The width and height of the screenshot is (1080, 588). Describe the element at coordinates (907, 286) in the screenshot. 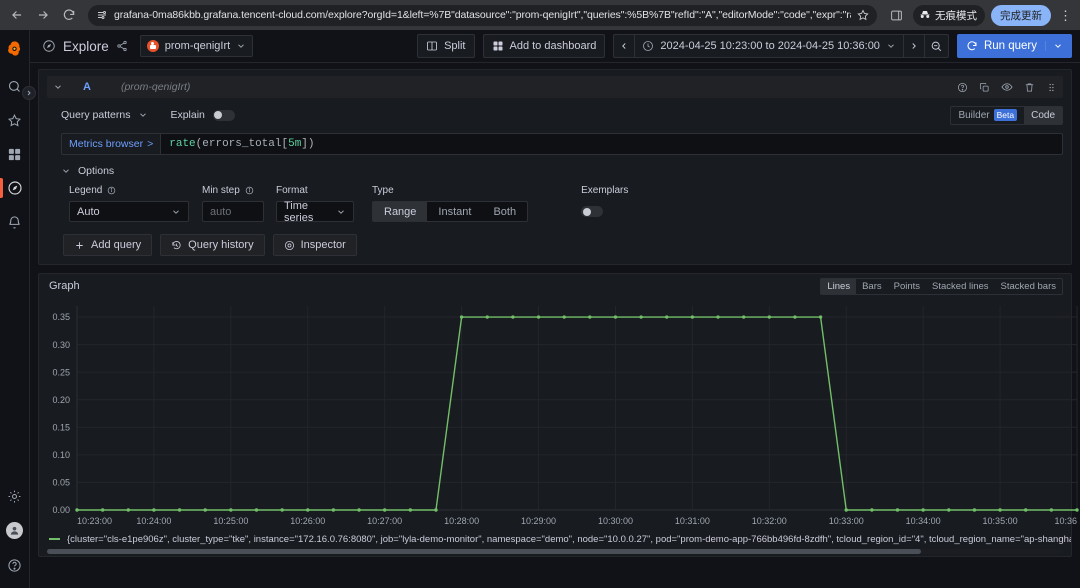

I see `viz-option-points: Points` at that location.